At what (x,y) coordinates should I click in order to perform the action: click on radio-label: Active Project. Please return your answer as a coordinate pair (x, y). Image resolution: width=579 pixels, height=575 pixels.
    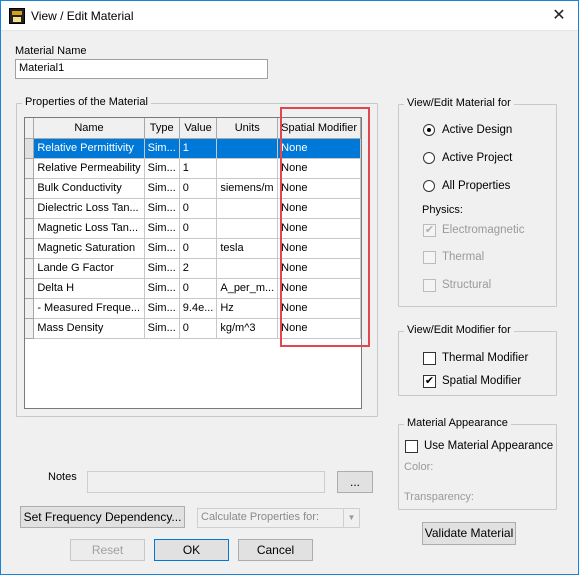
    Looking at the image, I should click on (477, 158).